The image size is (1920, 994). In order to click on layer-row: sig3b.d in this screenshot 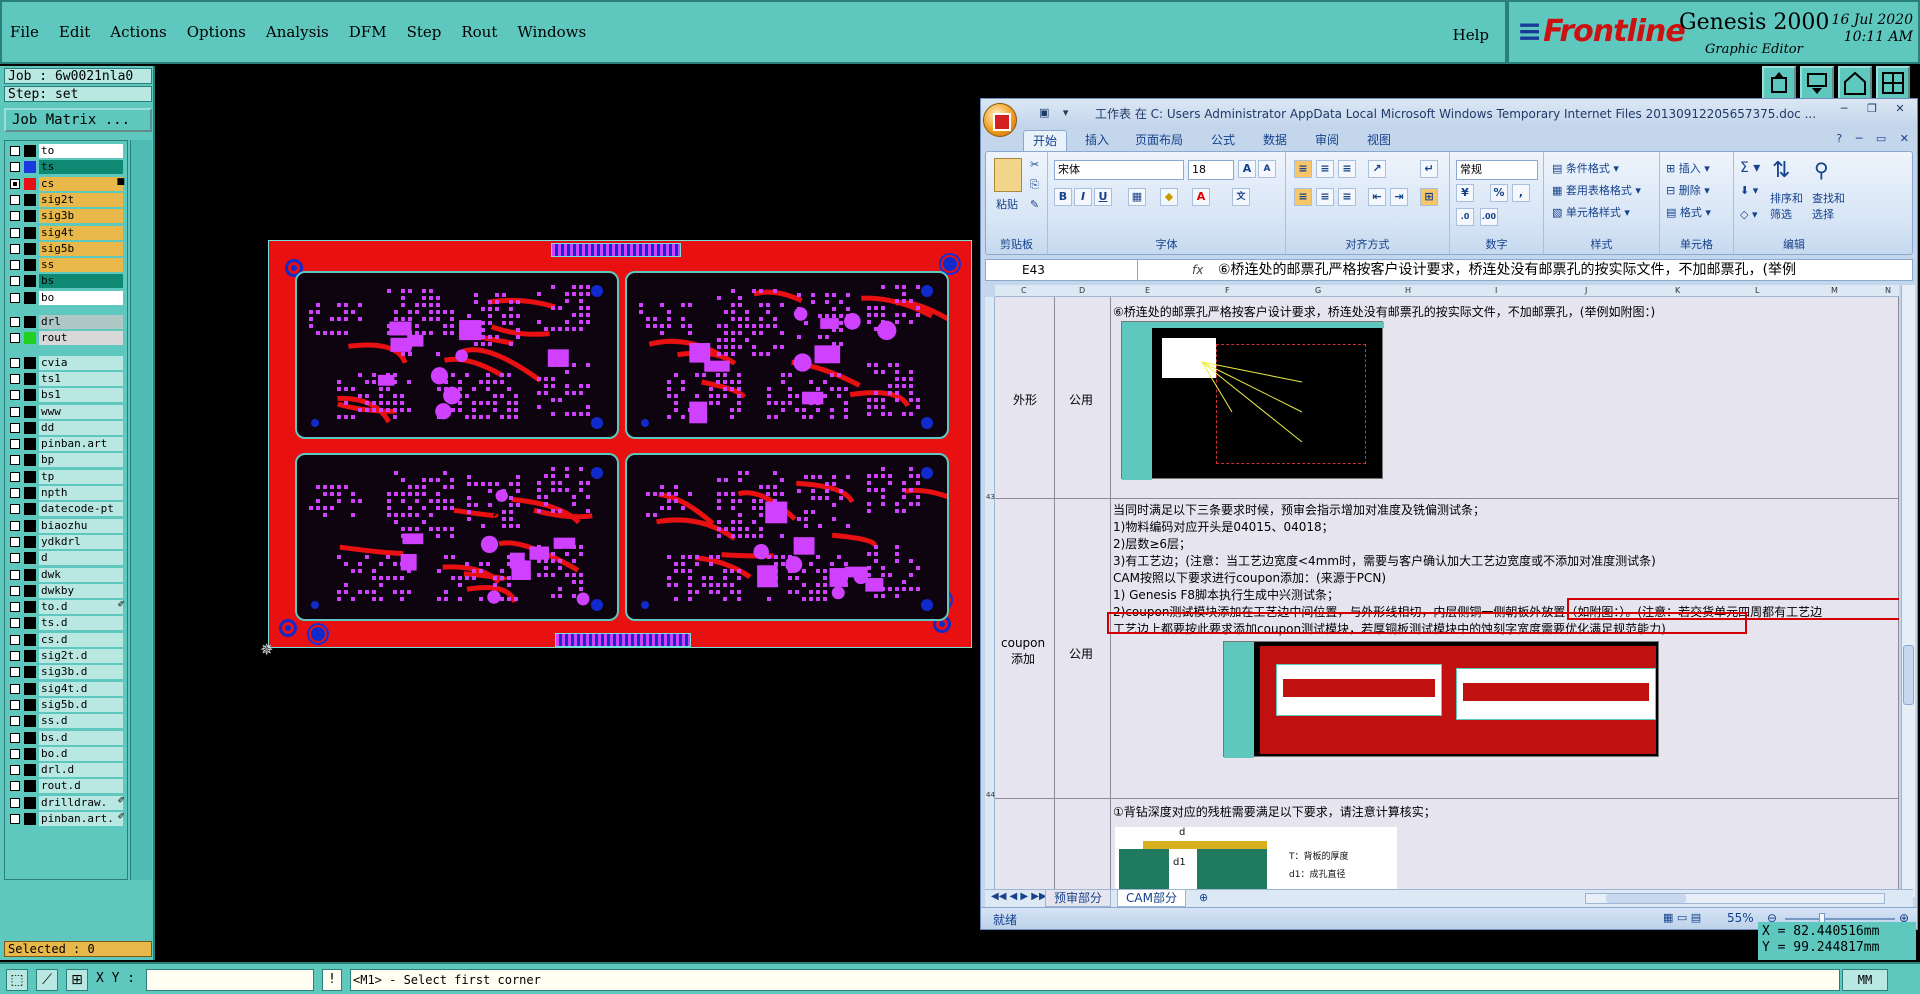, I will do `click(67, 672)`.